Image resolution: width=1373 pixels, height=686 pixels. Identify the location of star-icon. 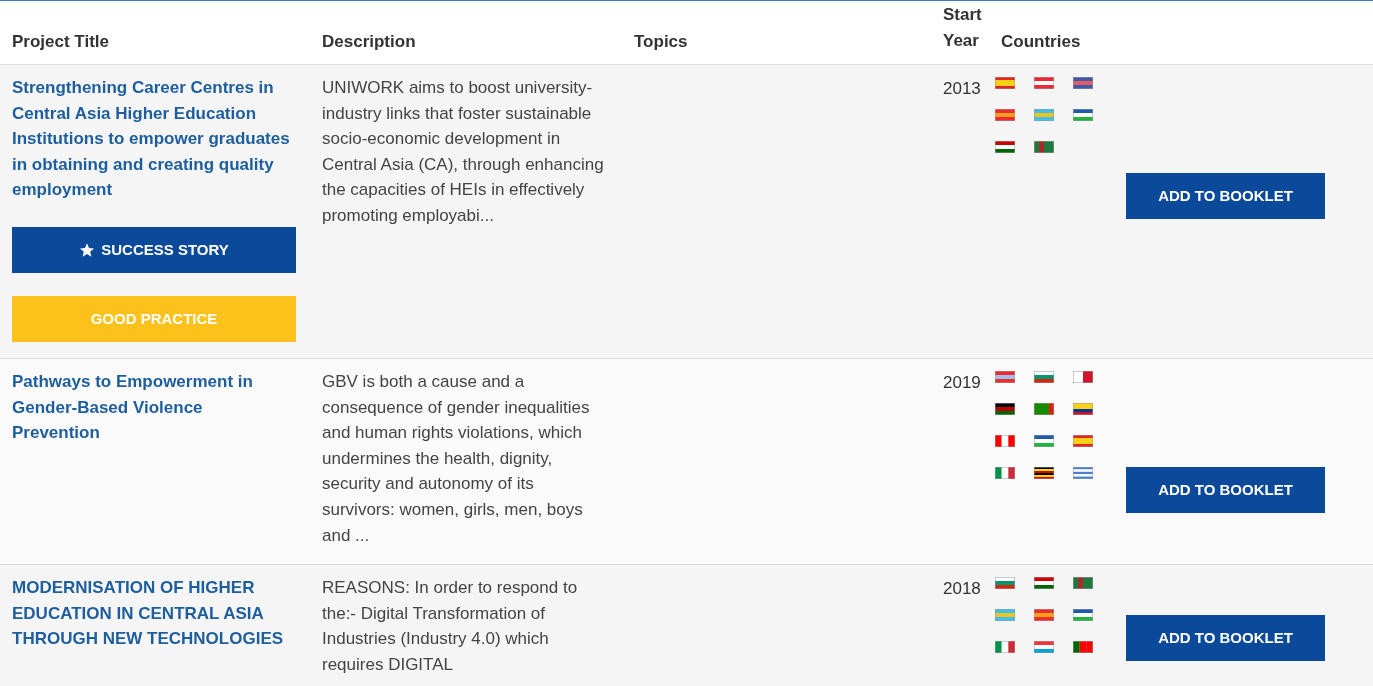
(87, 249).